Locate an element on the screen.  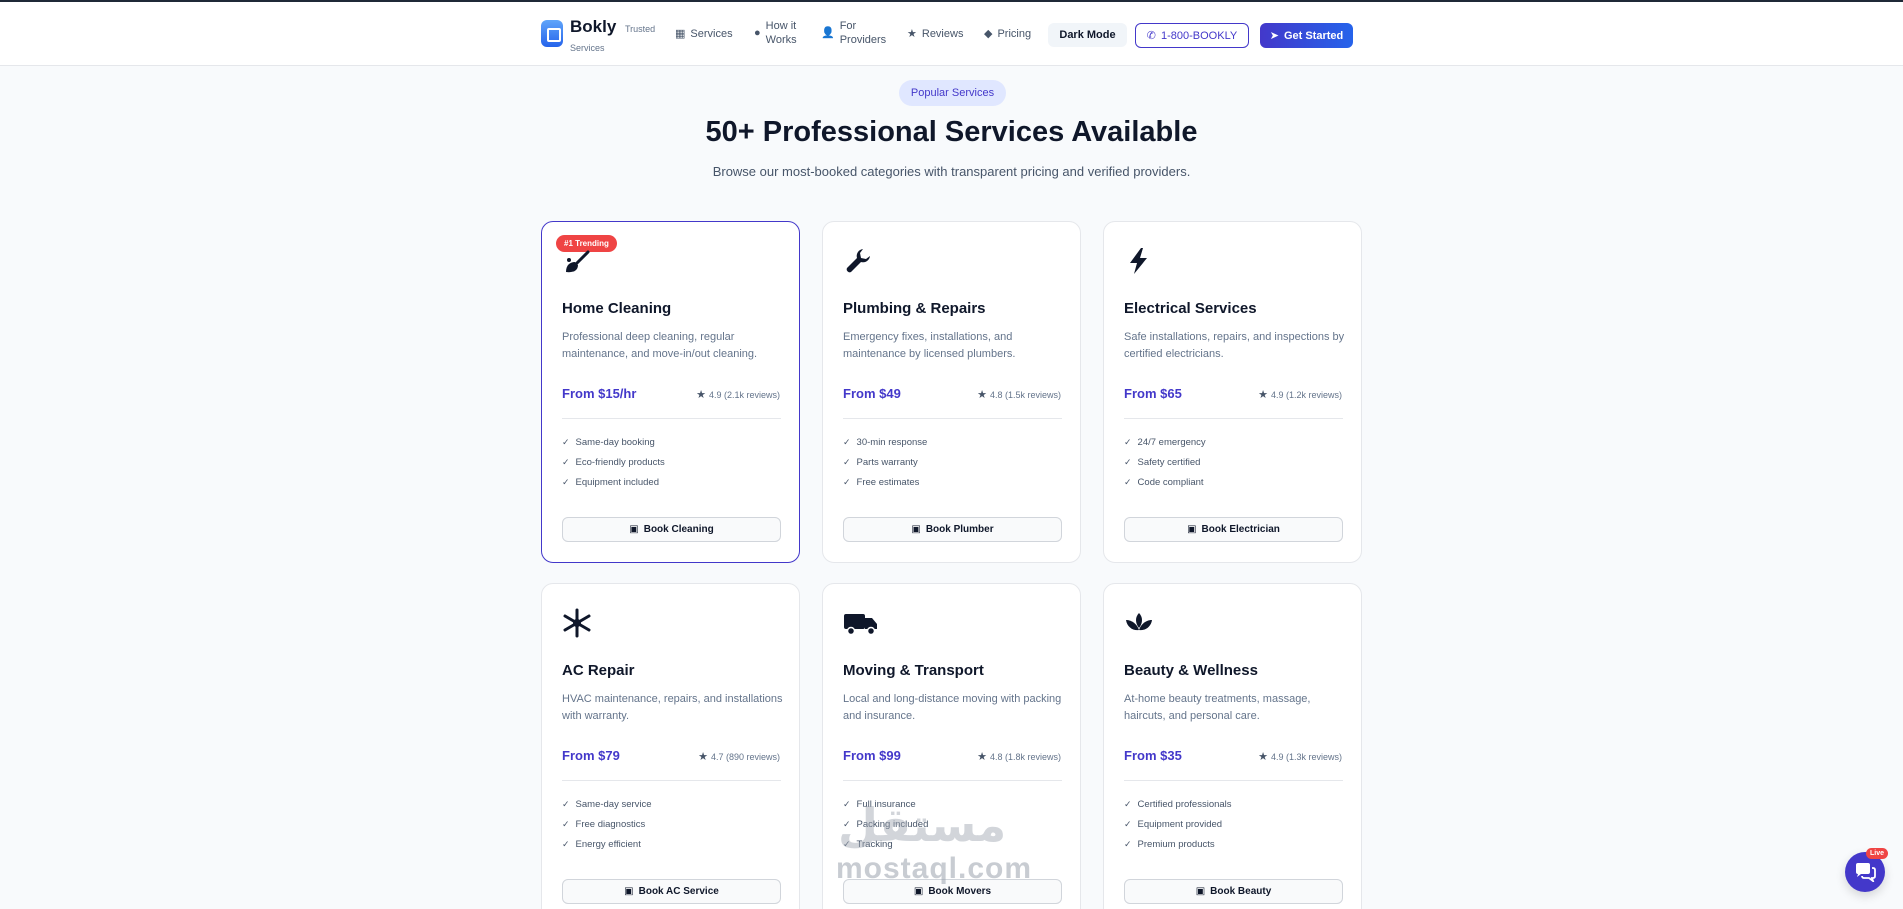
book-ac-service-button: ▣ Book AC Service is located at coordinates (671, 891).